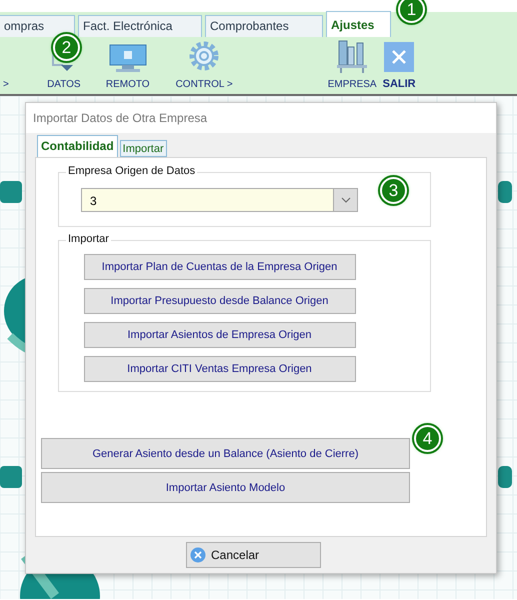  What do you see at coordinates (6, 84) in the screenshot?
I see `toolbar-label: >` at bounding box center [6, 84].